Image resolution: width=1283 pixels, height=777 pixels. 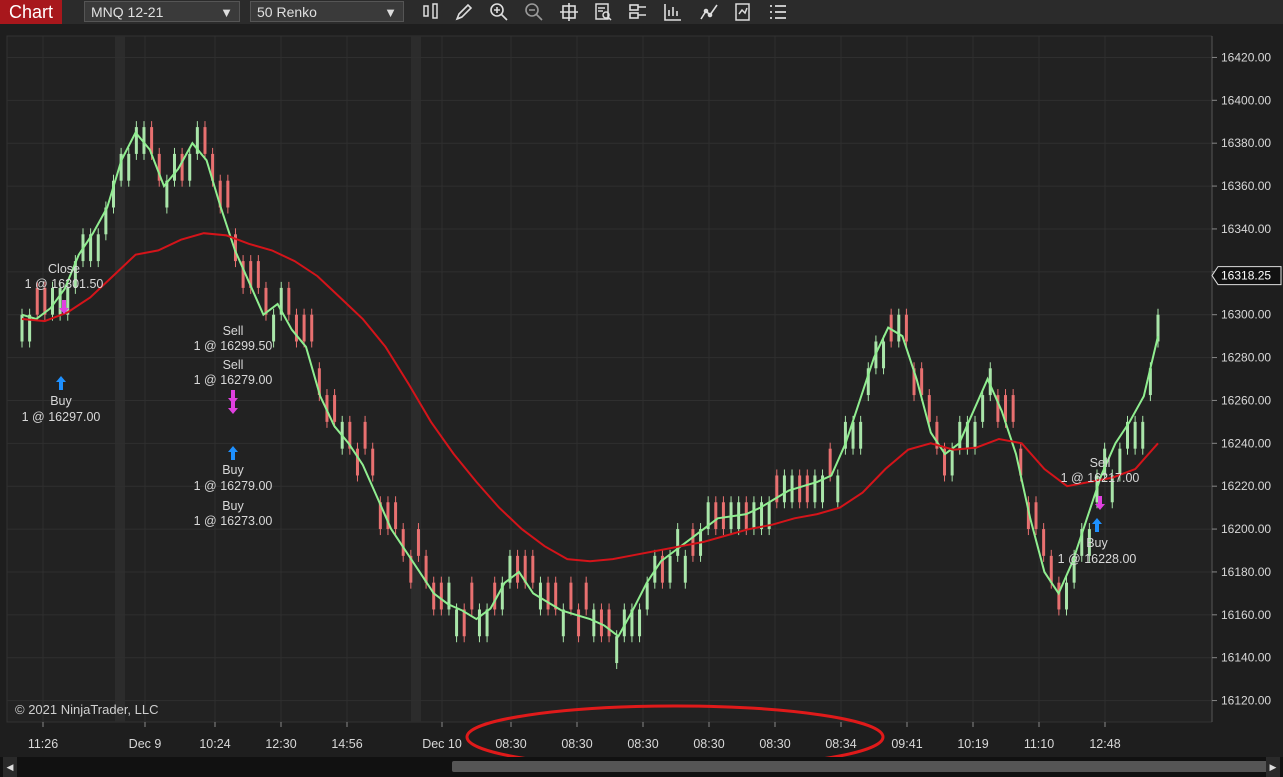 I want to click on zoom-in-icon, so click(x=499, y=12).